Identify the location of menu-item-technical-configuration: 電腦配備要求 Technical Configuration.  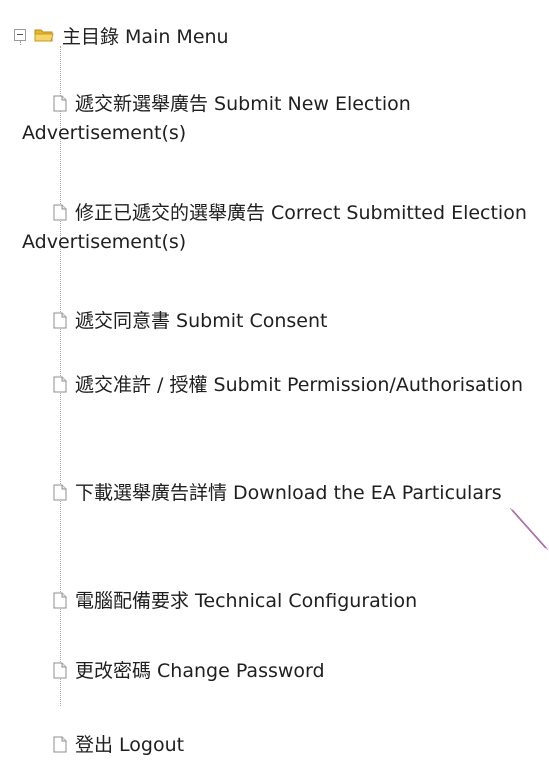
(282, 601).